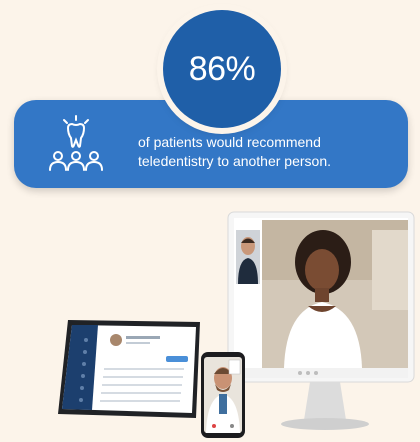 The height and width of the screenshot is (442, 420). I want to click on stat-caption-line2: teledentistry to another person., so click(235, 161).